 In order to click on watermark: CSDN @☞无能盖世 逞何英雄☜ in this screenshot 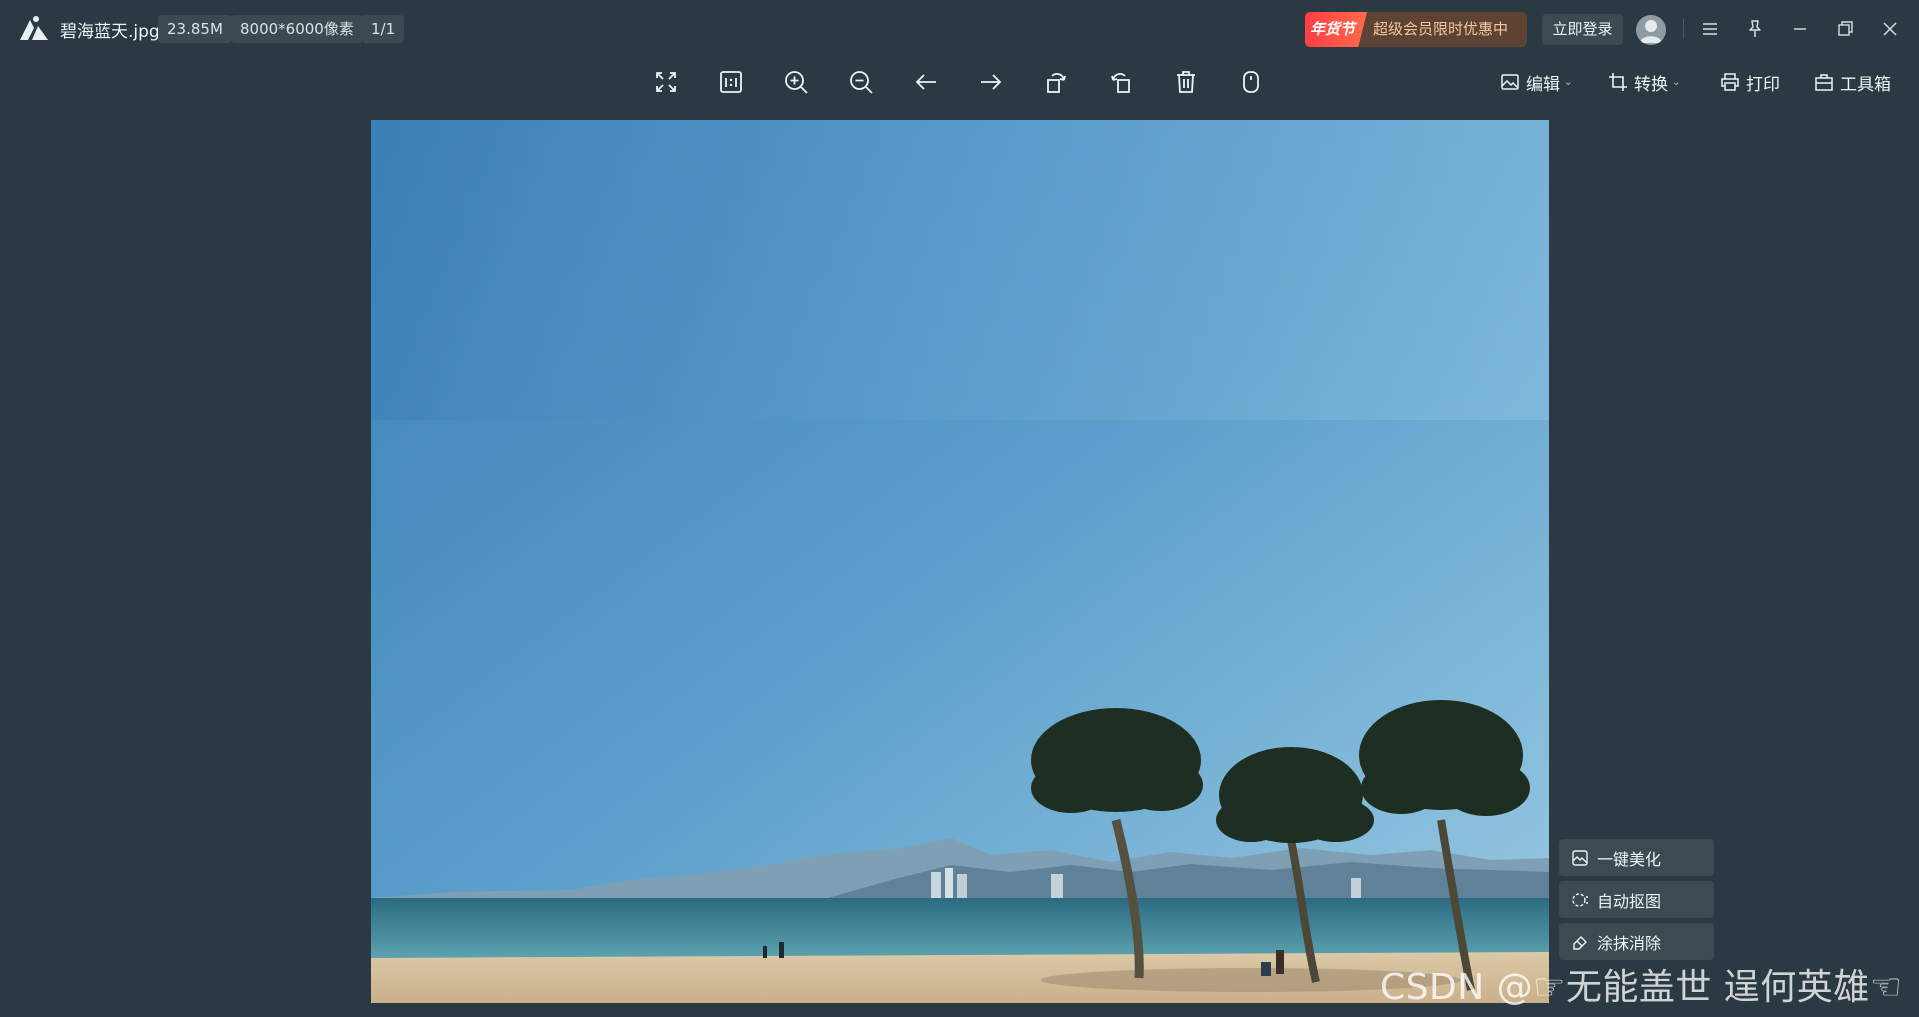, I will do `click(1641, 987)`.